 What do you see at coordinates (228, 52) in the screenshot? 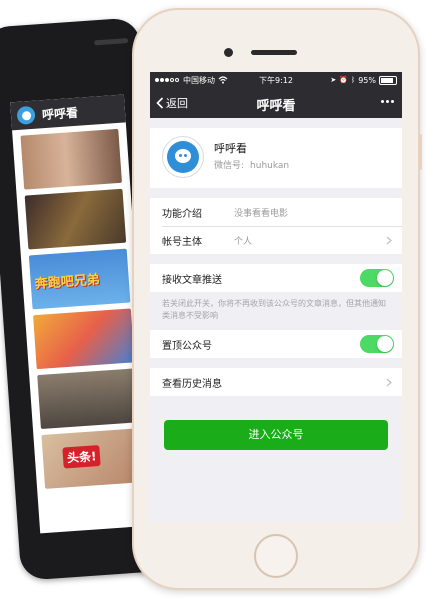
I see `front-camera` at bounding box center [228, 52].